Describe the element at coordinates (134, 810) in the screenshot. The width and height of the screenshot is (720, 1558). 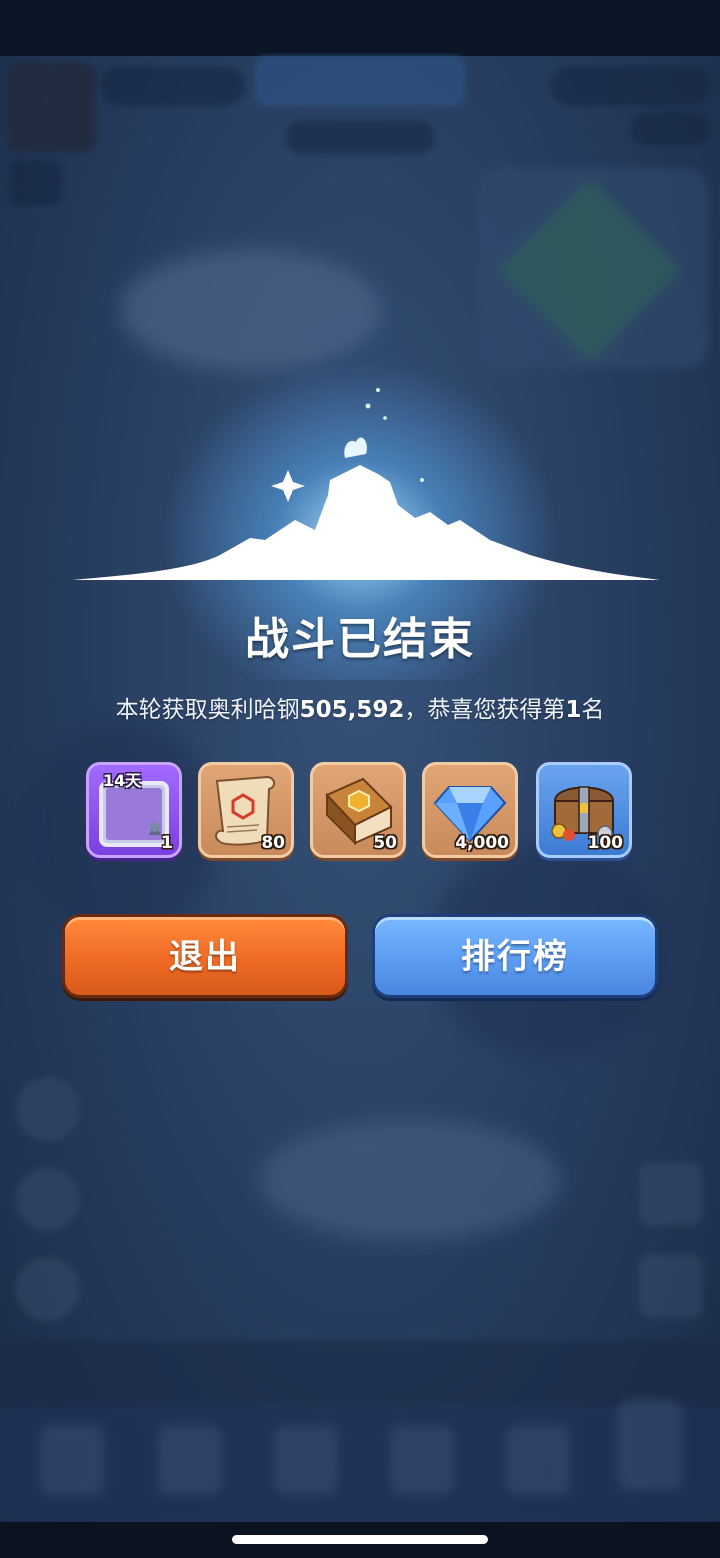
I see `reward-item: 14天 1` at that location.